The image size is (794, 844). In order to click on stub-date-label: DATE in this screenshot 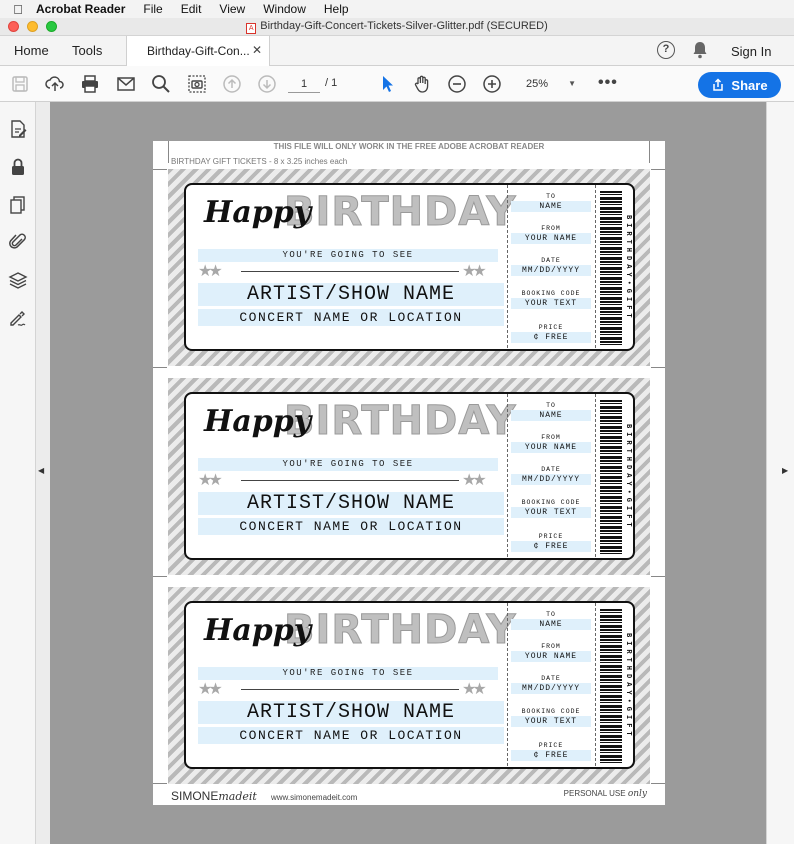, I will do `click(551, 678)`.